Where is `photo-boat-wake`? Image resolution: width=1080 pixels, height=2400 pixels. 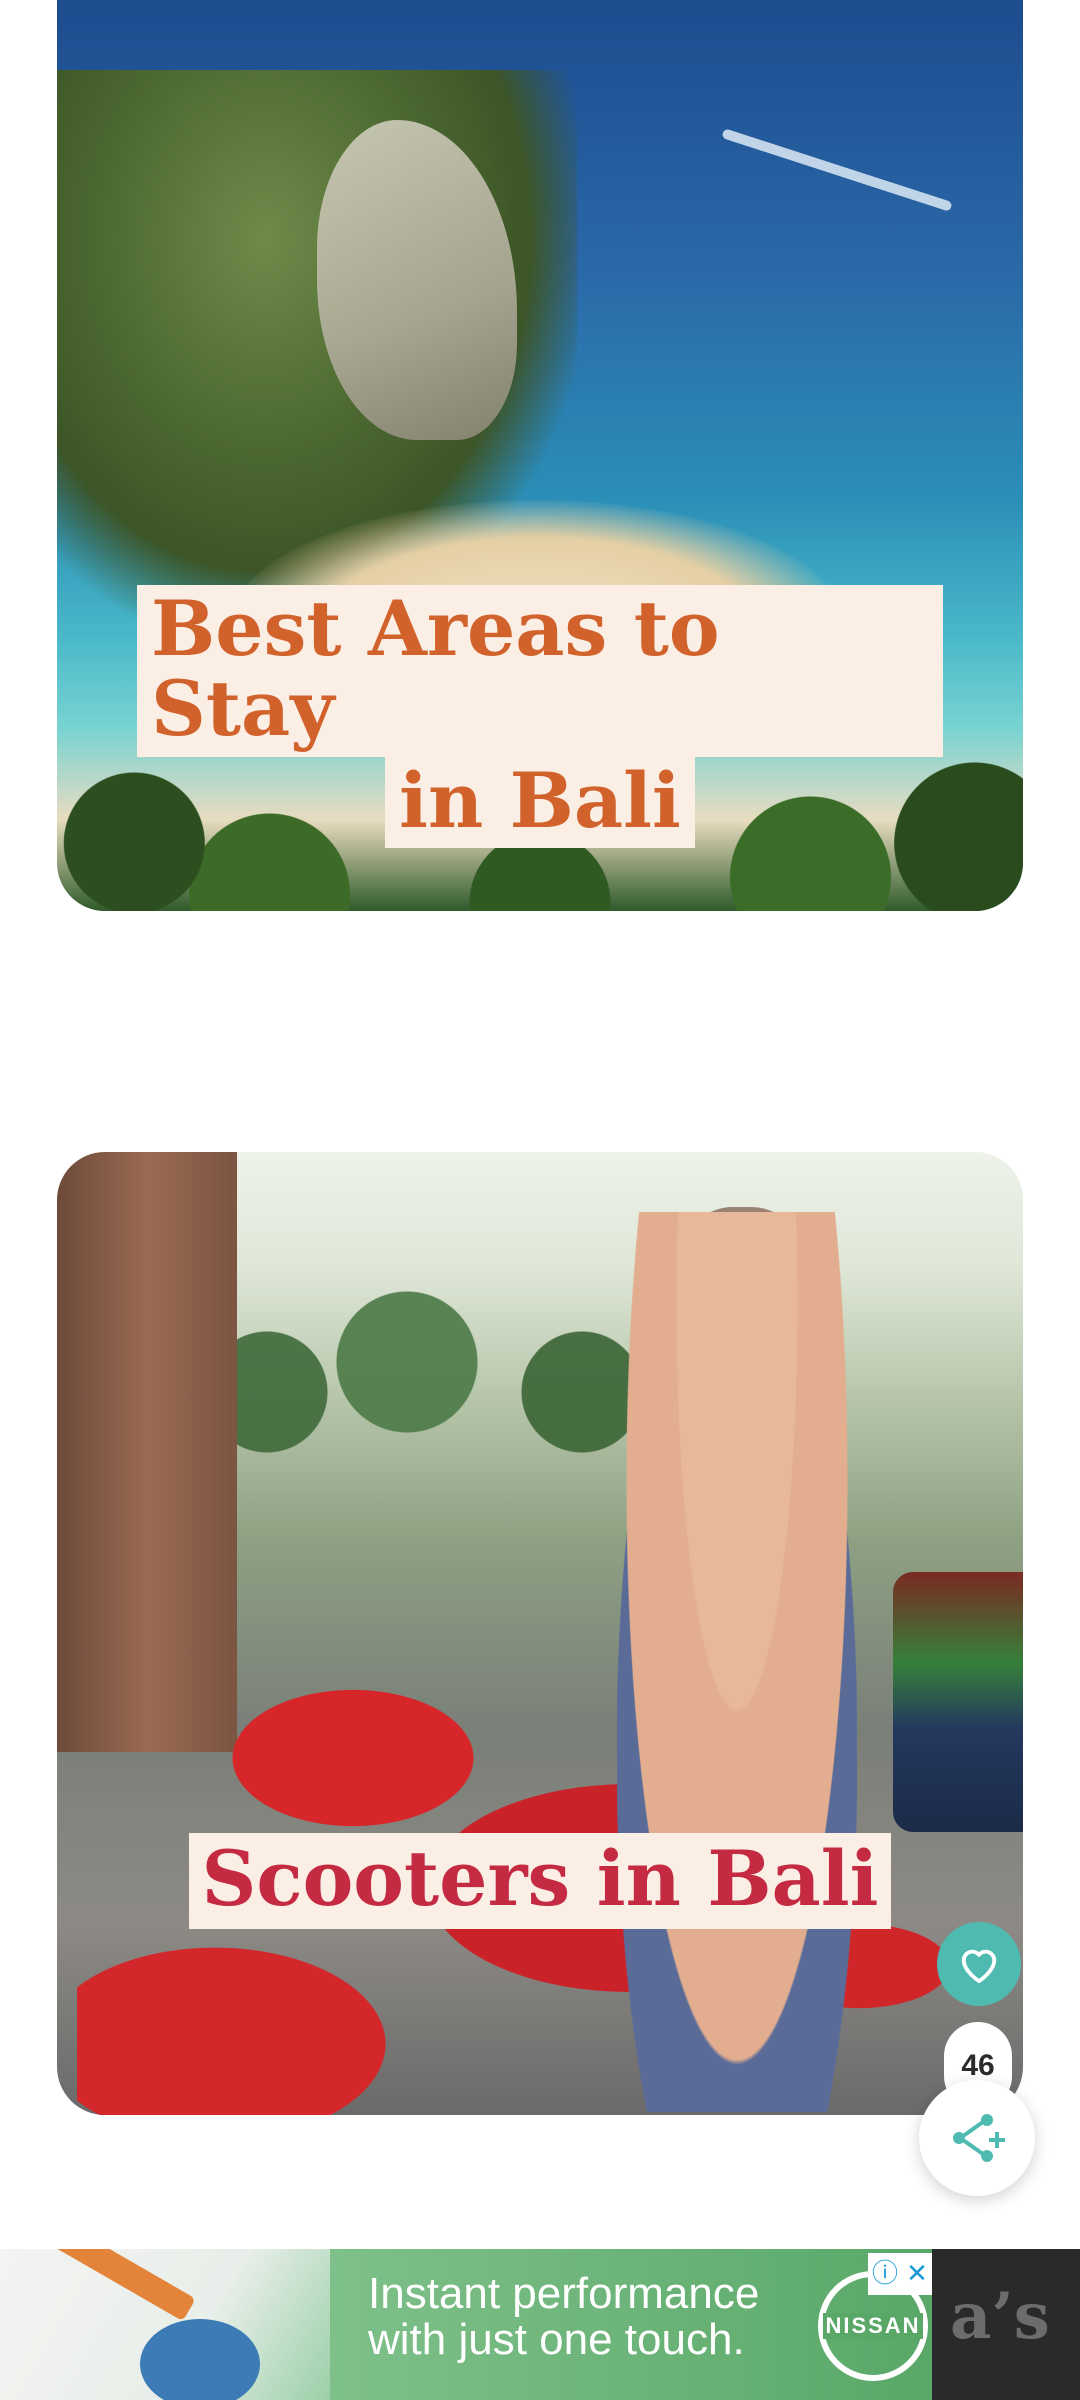 photo-boat-wake is located at coordinates (837, 170).